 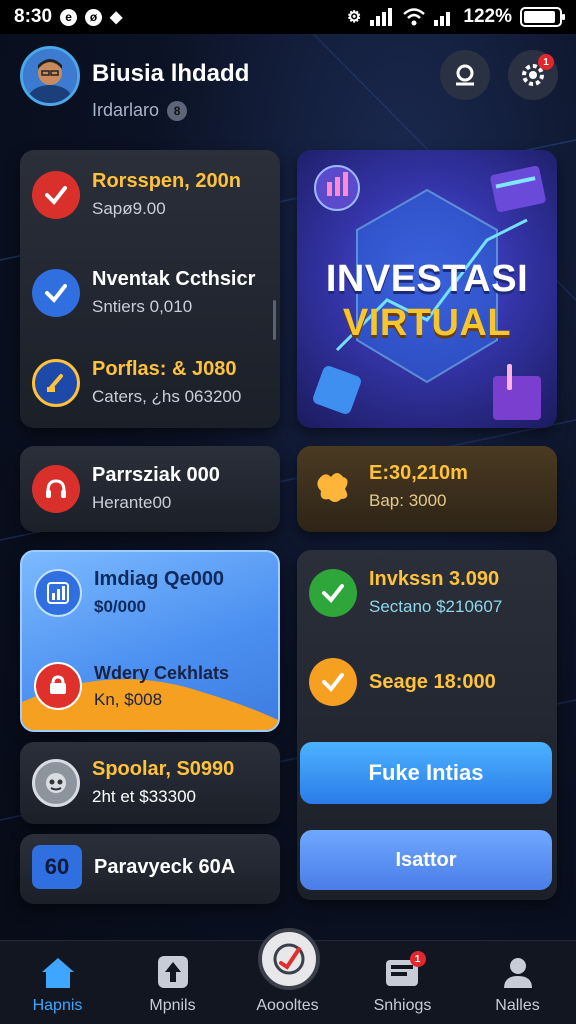 What do you see at coordinates (144, 796) in the screenshot?
I see `card-subtitle: 2ht et $33300` at bounding box center [144, 796].